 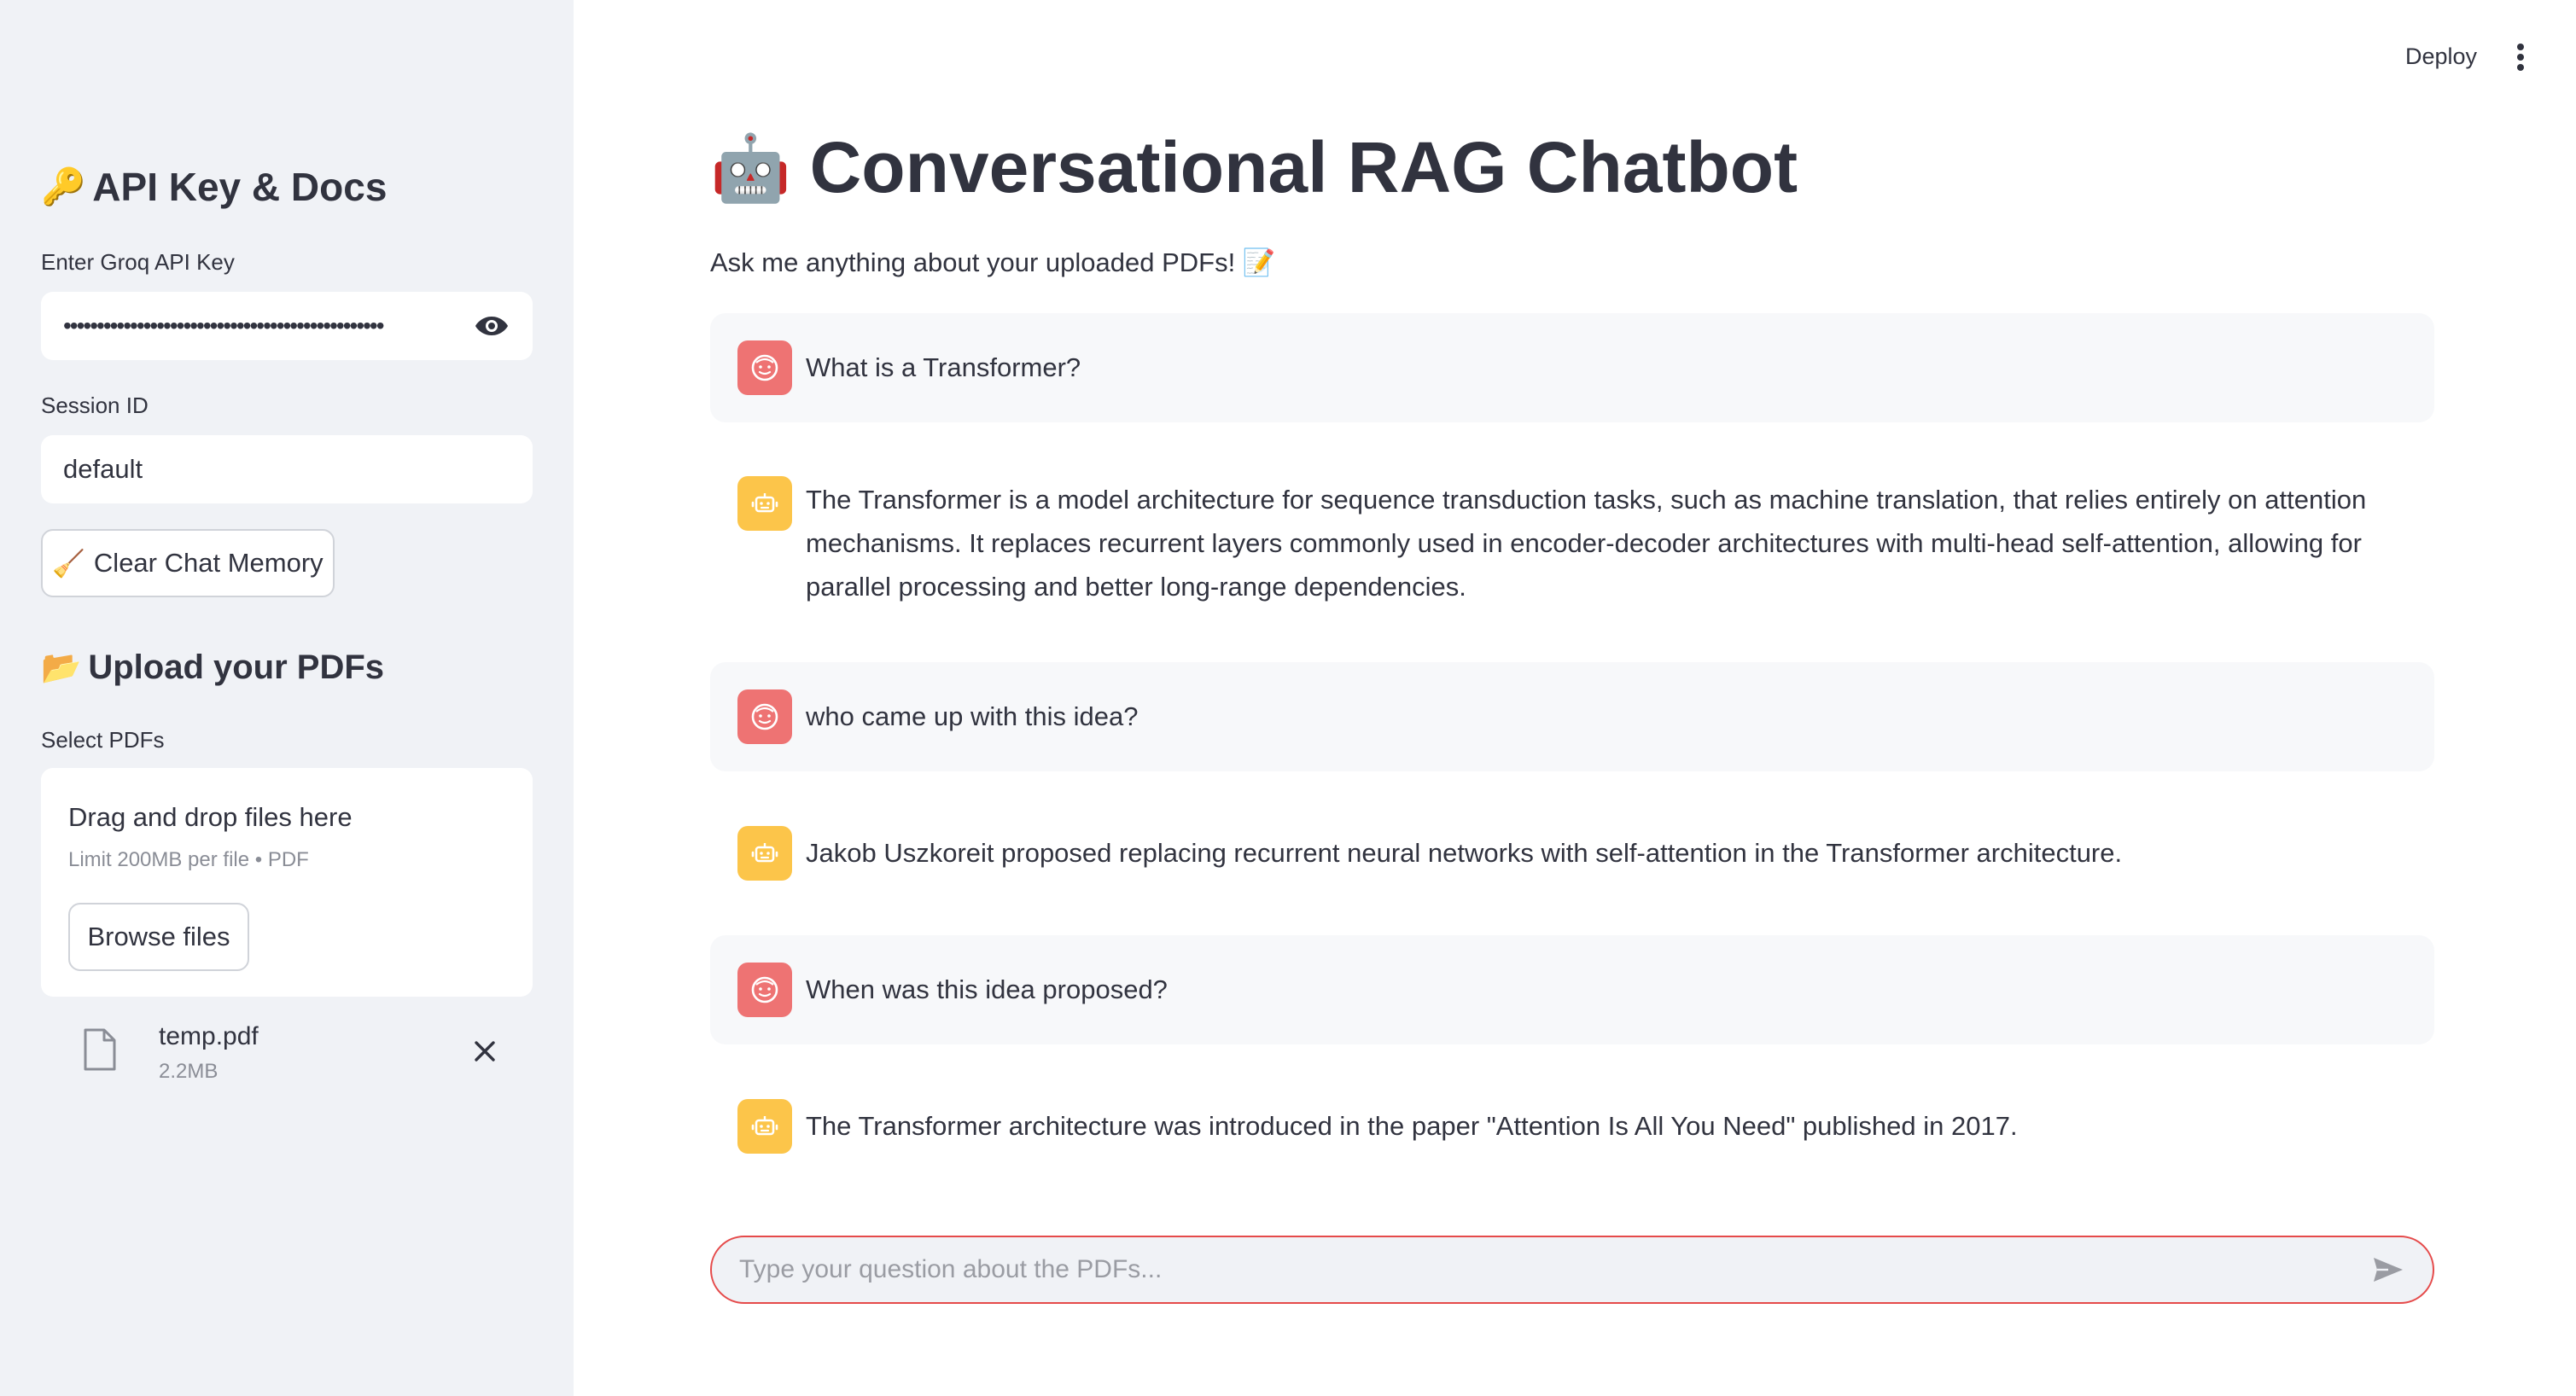 I want to click on dropzone-title: Drag and drop files here, so click(x=210, y=817).